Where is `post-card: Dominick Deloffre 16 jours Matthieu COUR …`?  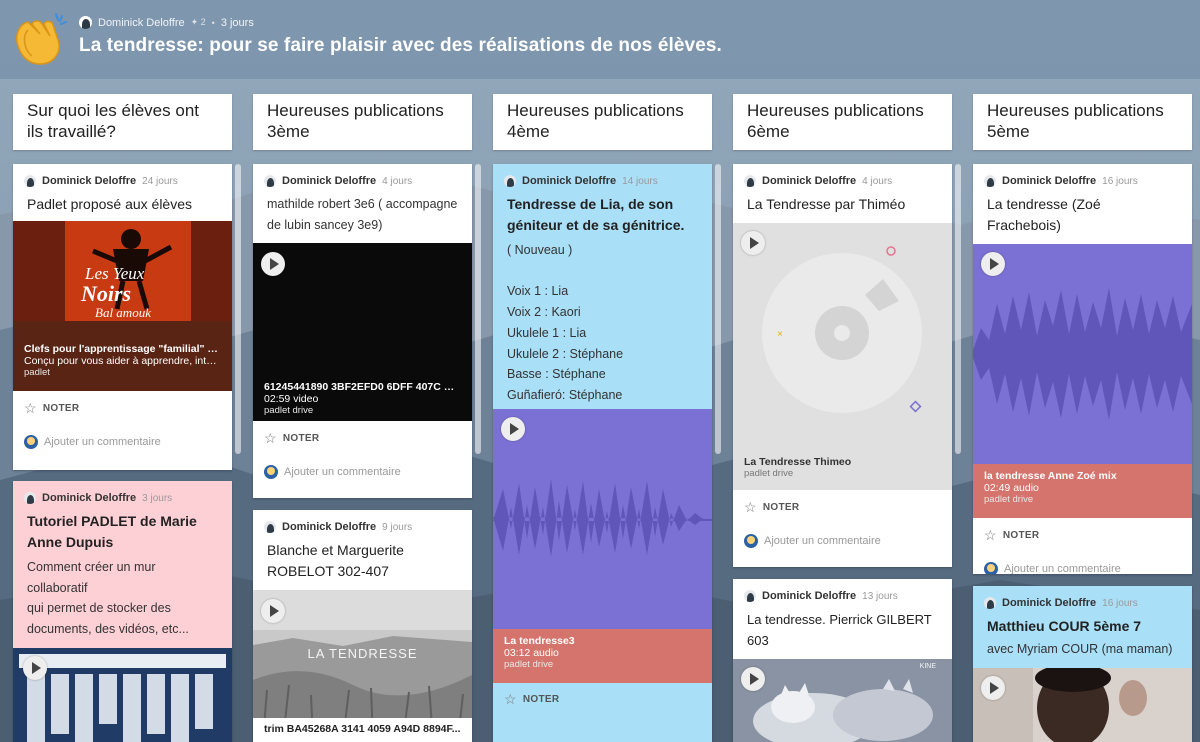 post-card: Dominick Deloffre 16 jours Matthieu COUR … is located at coordinates (1082, 664).